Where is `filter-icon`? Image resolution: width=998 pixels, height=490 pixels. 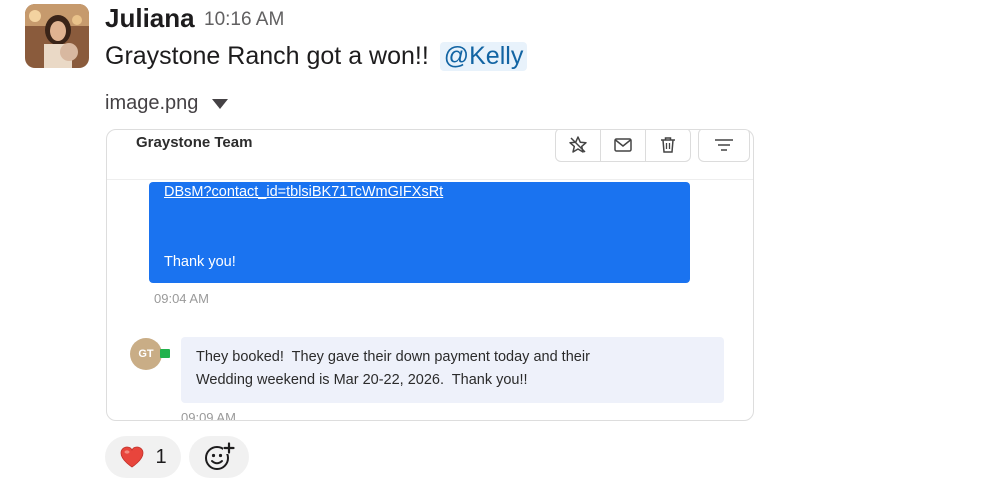 filter-icon is located at coordinates (724, 146).